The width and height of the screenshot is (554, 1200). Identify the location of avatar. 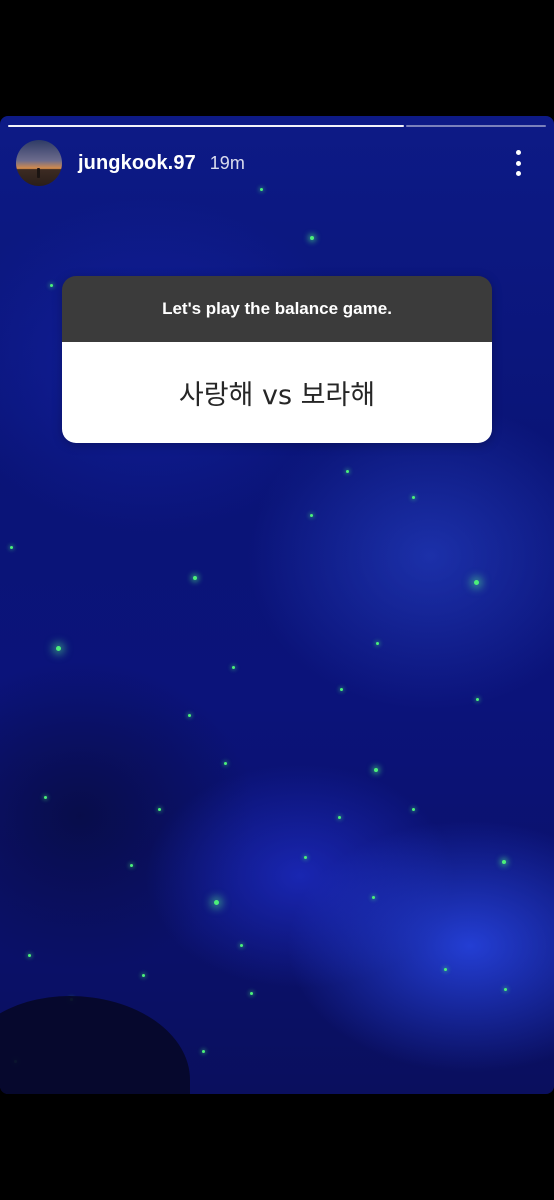
(39, 163).